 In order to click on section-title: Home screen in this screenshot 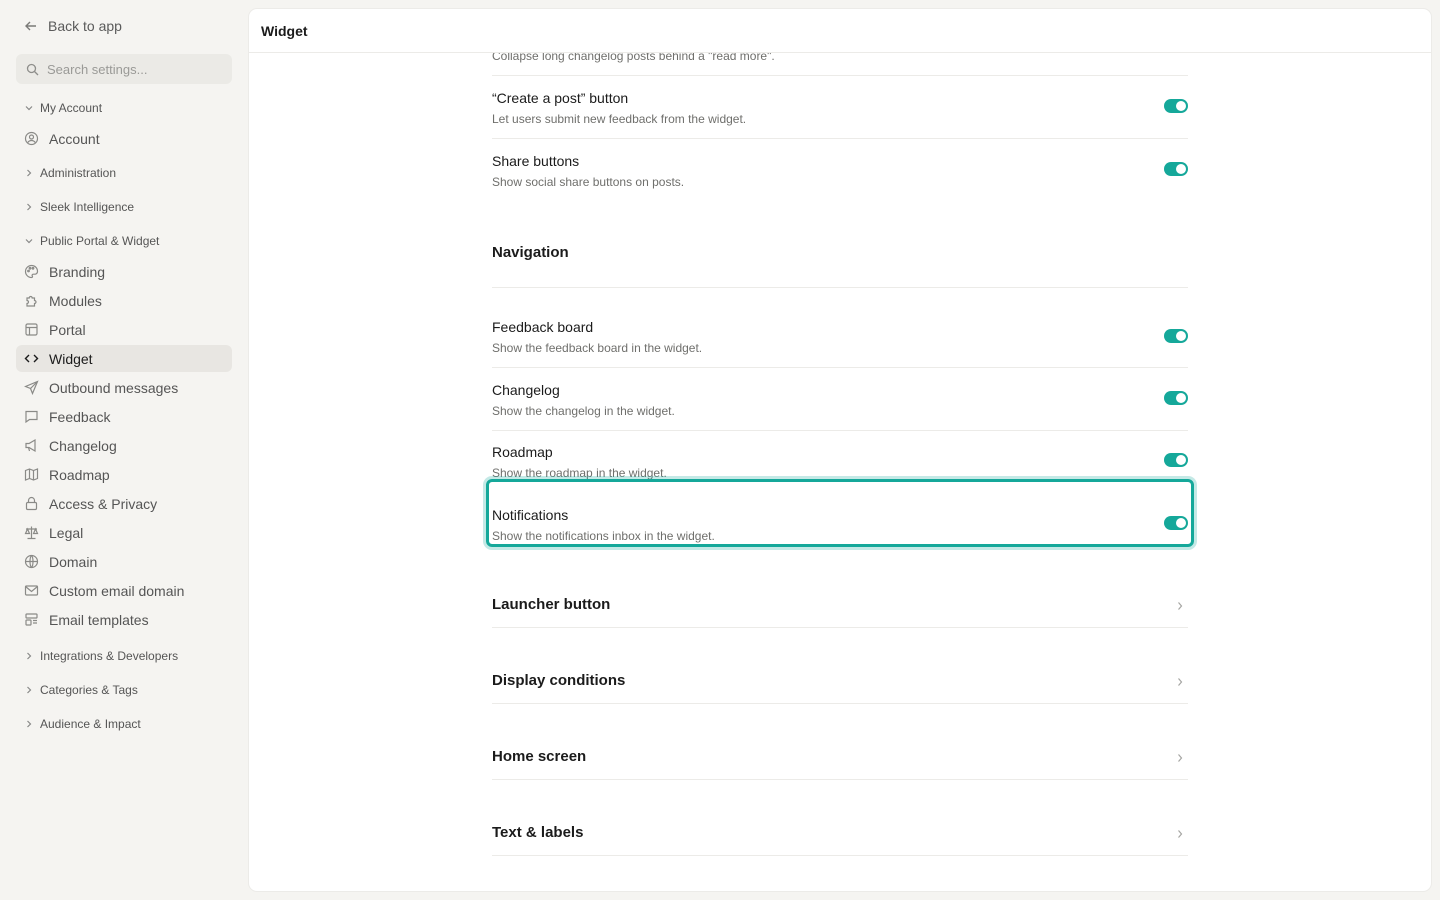, I will do `click(539, 756)`.